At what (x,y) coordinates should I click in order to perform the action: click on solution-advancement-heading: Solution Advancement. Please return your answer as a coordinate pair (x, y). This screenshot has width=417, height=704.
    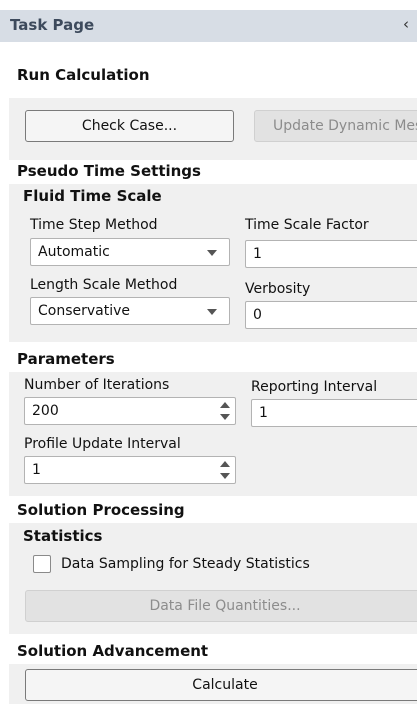
    Looking at the image, I should click on (113, 651).